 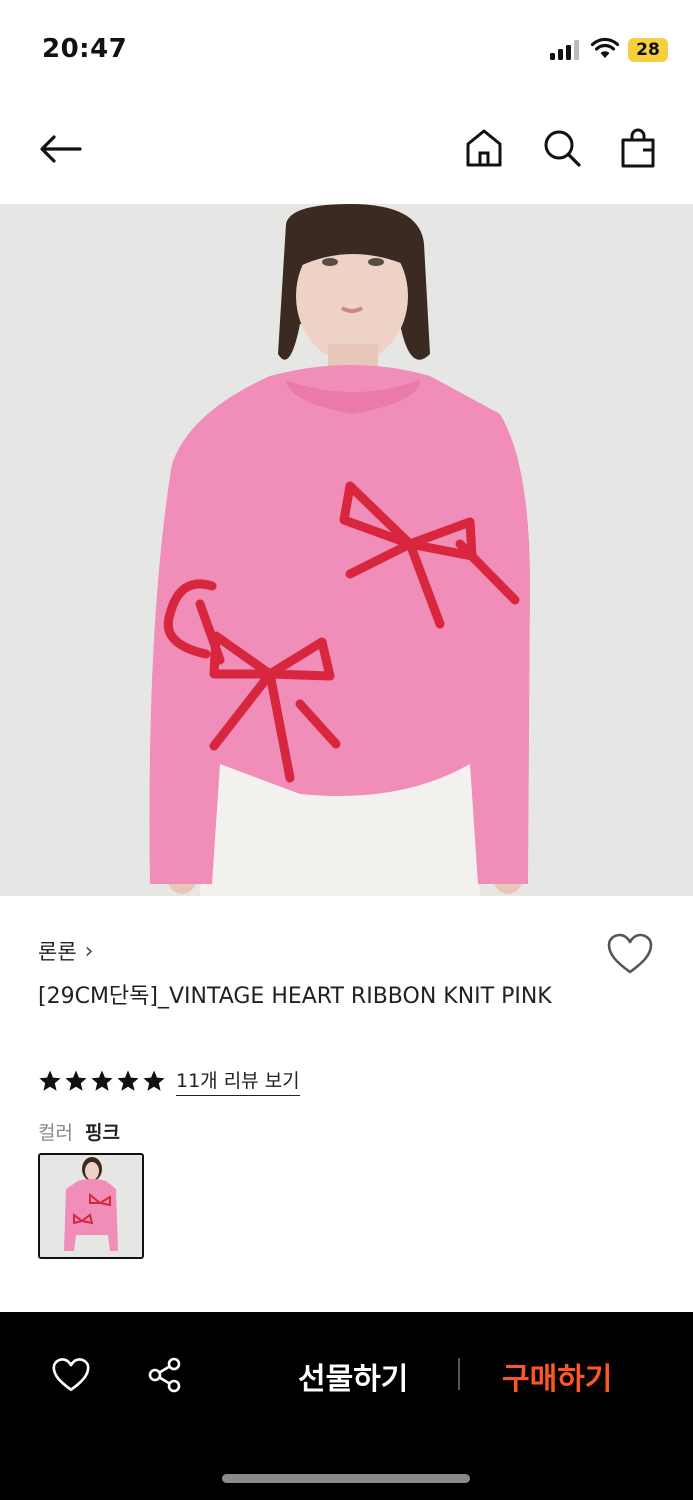 I want to click on rating-row: 11개 리뷰 보기, so click(x=169, y=1081).